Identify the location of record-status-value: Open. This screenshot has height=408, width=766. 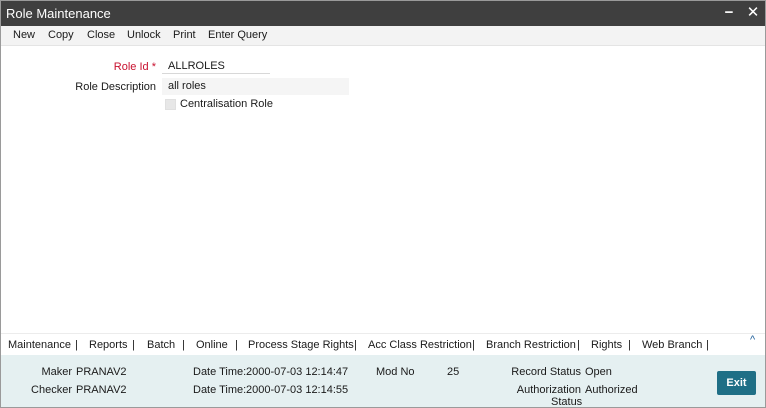
(598, 372).